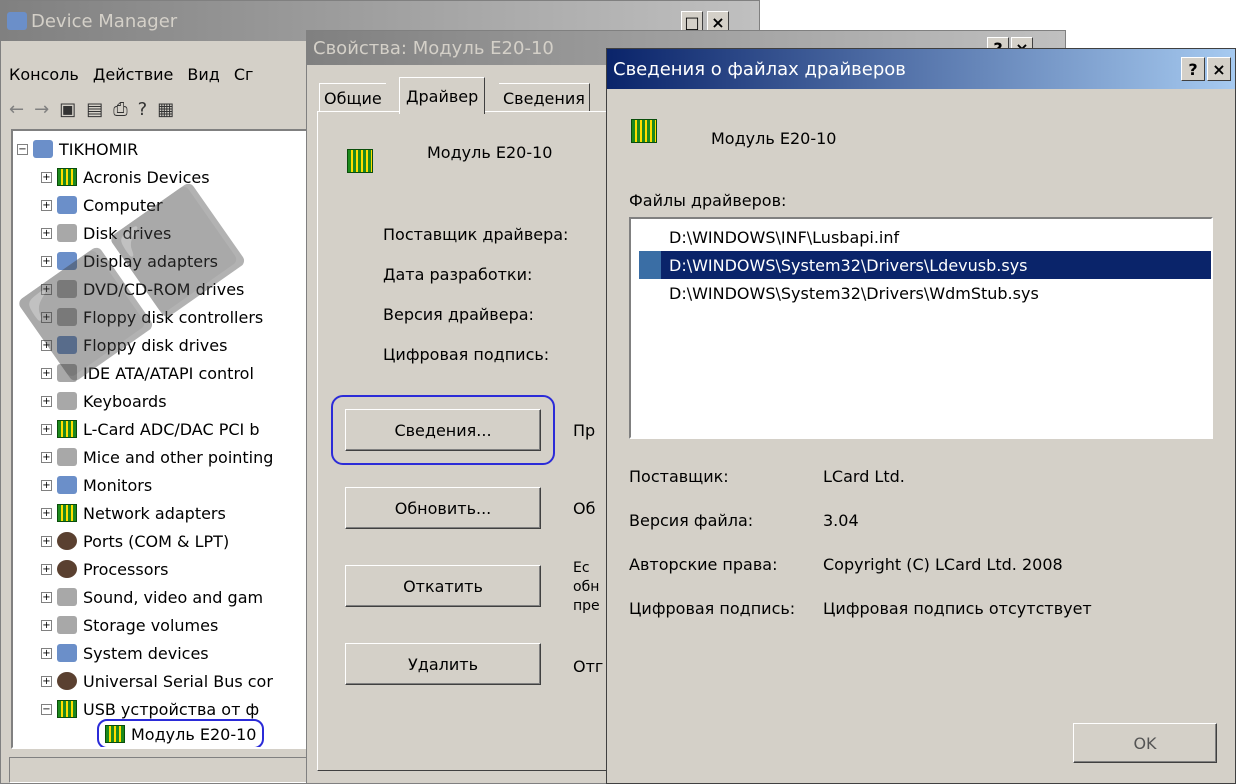  I want to click on scan-icon: ▦, so click(165, 109).